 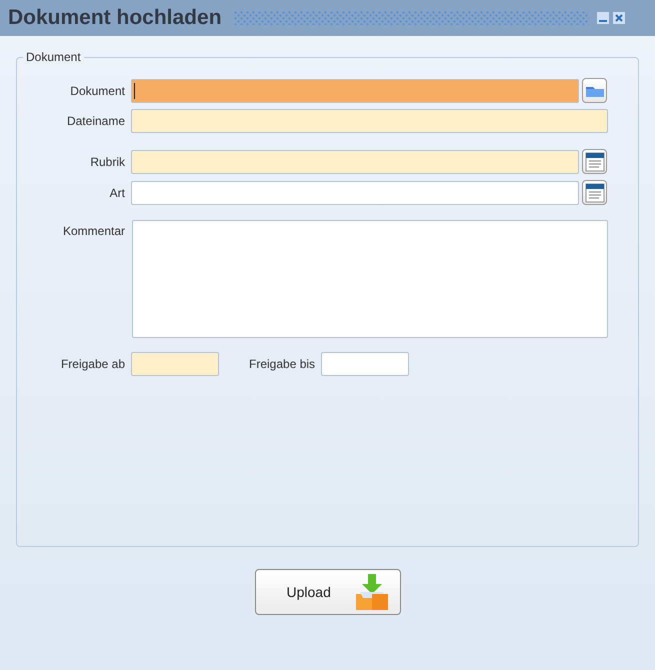 I want to click on upload-button: Upload, so click(x=327, y=592).